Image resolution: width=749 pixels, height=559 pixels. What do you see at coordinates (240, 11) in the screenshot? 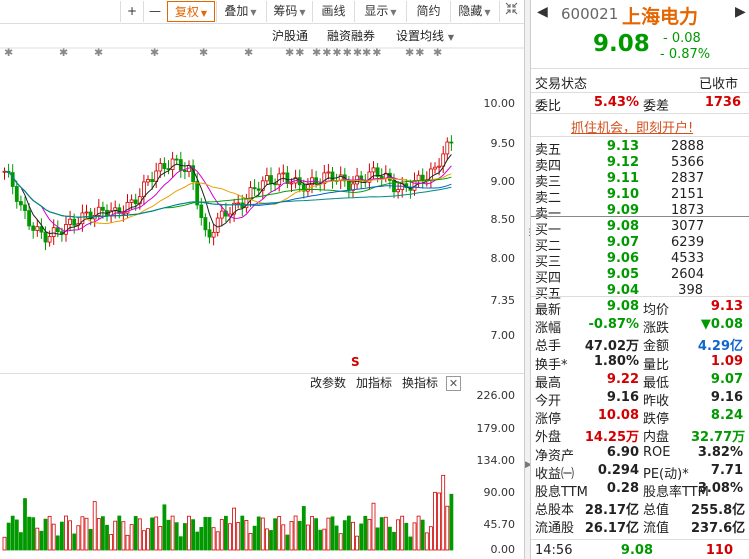
I see `overlay-dropdown: 叠加 ▼` at bounding box center [240, 11].